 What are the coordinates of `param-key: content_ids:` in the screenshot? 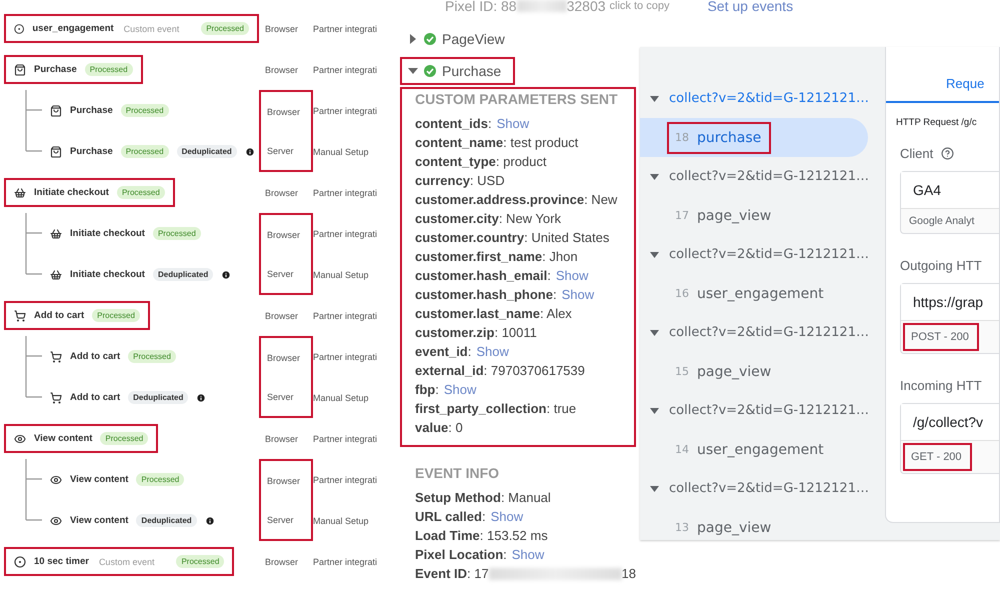 It's located at (453, 123).